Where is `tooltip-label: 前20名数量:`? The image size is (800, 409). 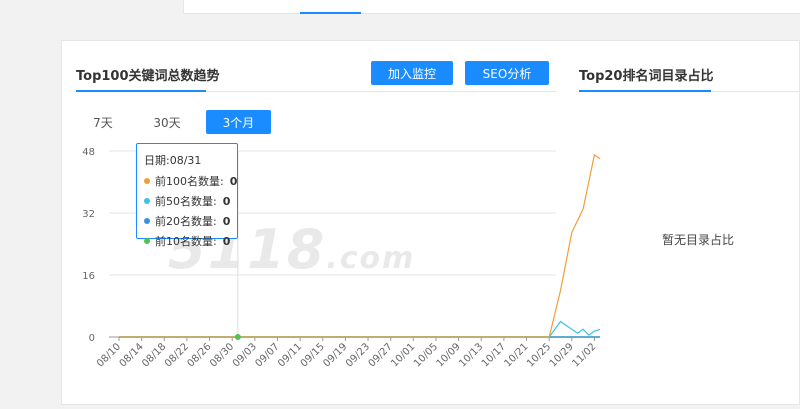 tooltip-label: 前20名数量: is located at coordinates (186, 221).